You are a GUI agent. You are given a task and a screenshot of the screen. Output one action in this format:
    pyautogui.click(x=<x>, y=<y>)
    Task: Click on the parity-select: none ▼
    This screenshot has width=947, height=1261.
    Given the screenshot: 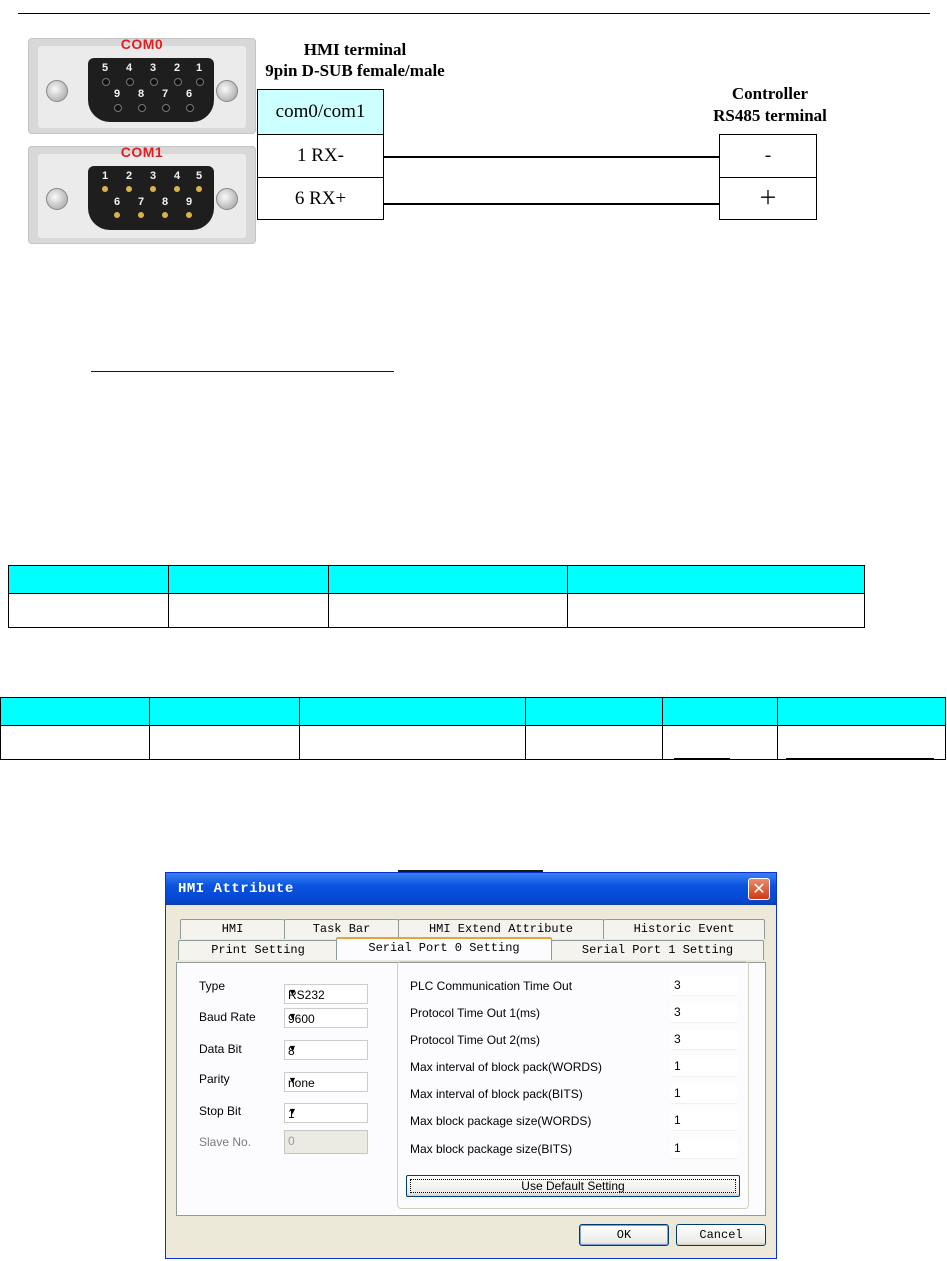 What is the action you would take?
    pyautogui.click(x=326, y=1082)
    